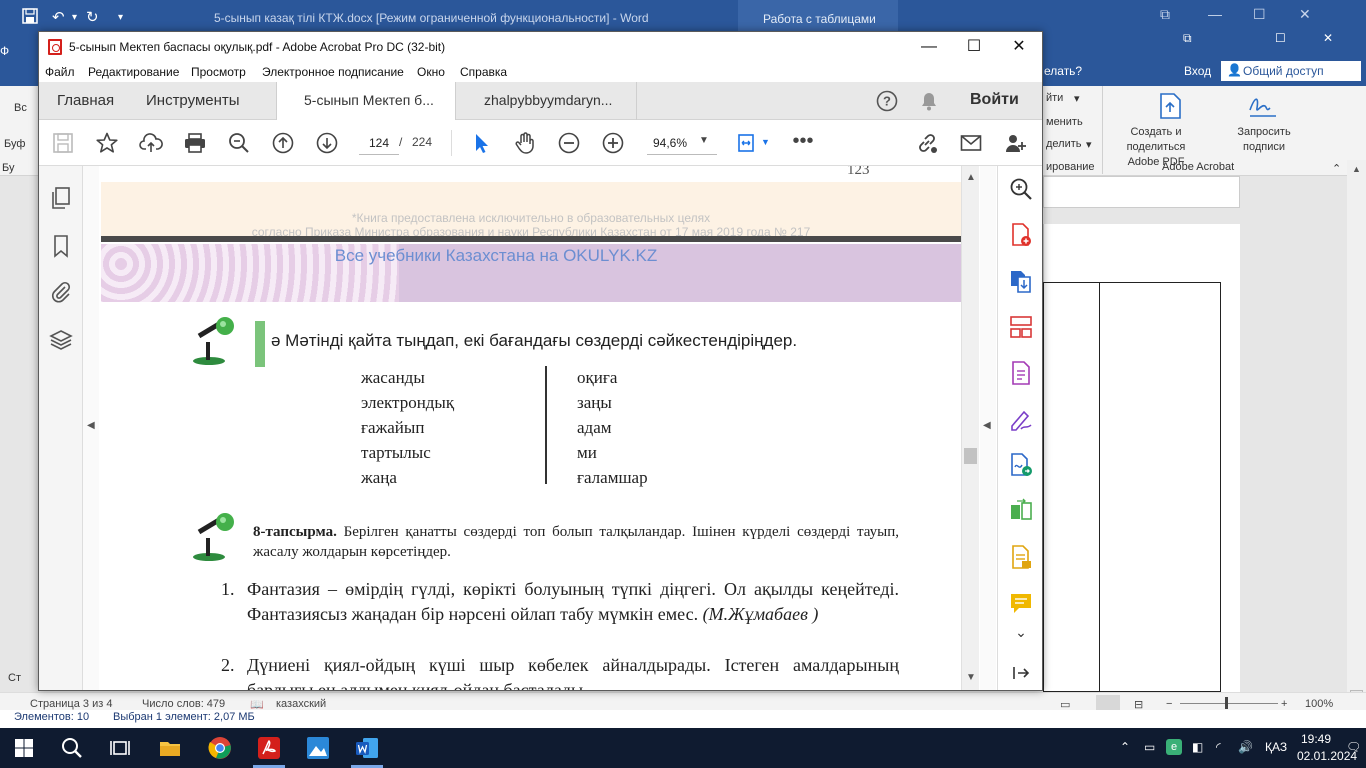 The image size is (1366, 768). Describe the element at coordinates (481, 143) in the screenshot. I see `select-cursor-icon` at that location.